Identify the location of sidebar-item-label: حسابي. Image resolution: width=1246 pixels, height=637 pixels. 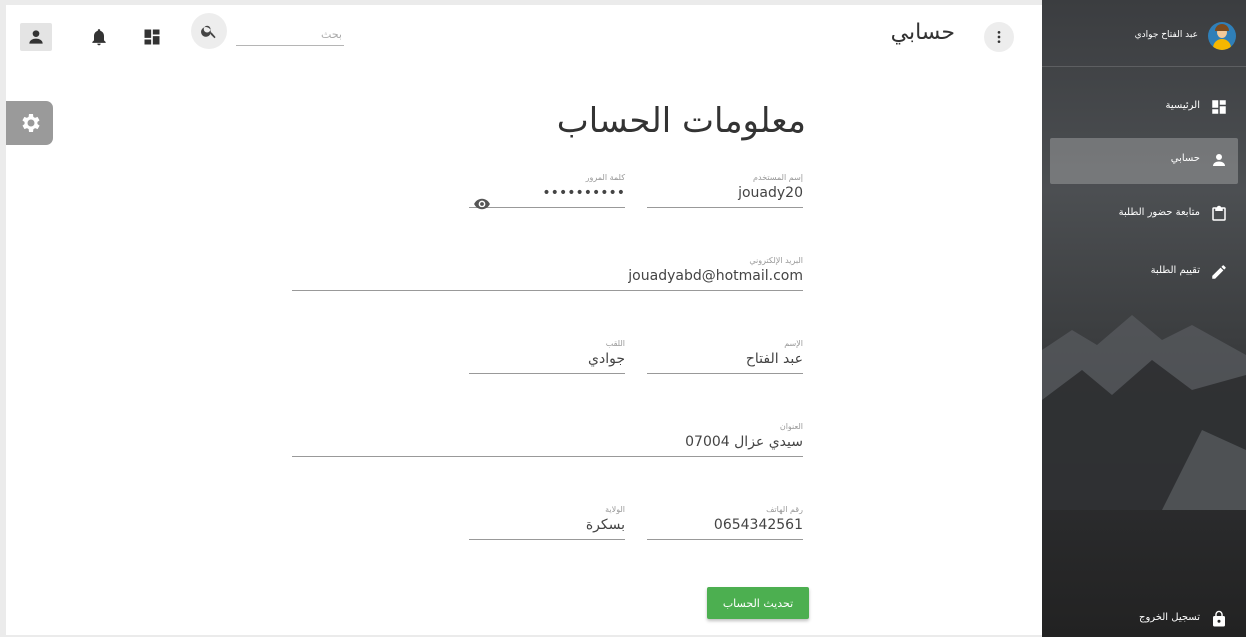
(1185, 158).